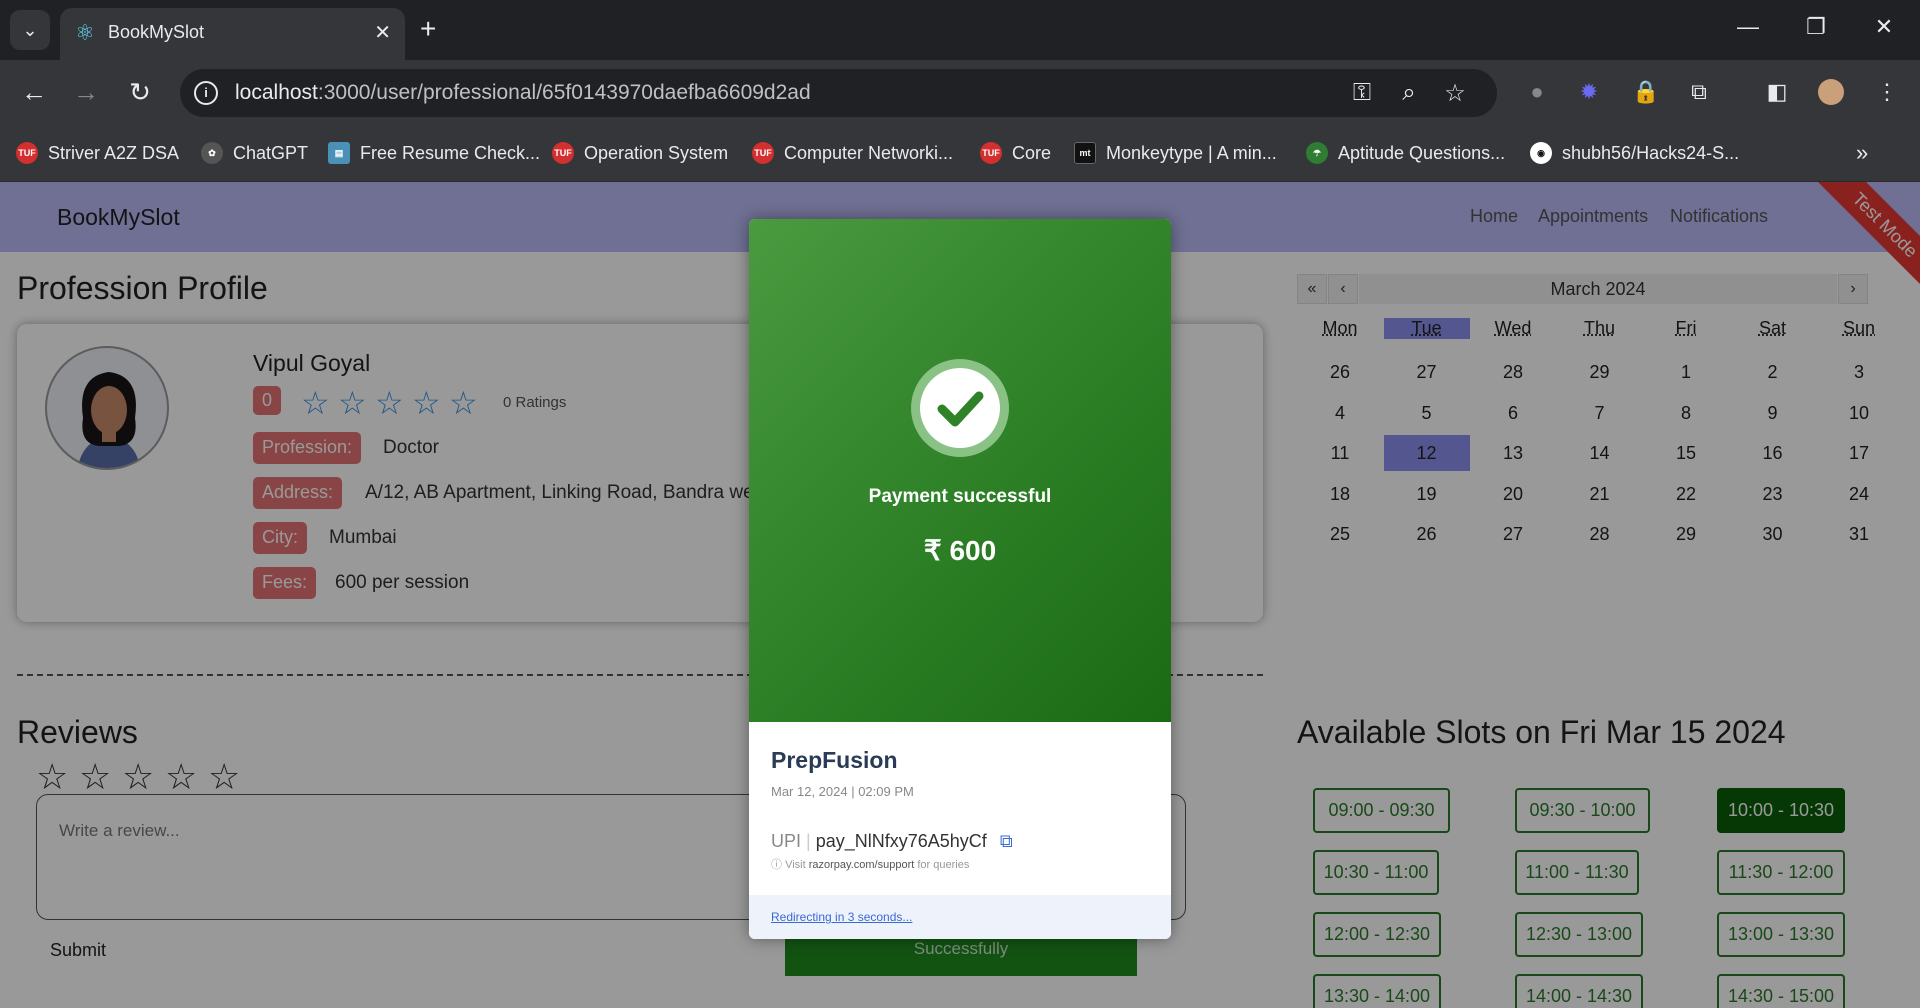 Image resolution: width=1920 pixels, height=1008 pixels. I want to click on extensions-puzzle-icon: ⧉, so click(1699, 92).